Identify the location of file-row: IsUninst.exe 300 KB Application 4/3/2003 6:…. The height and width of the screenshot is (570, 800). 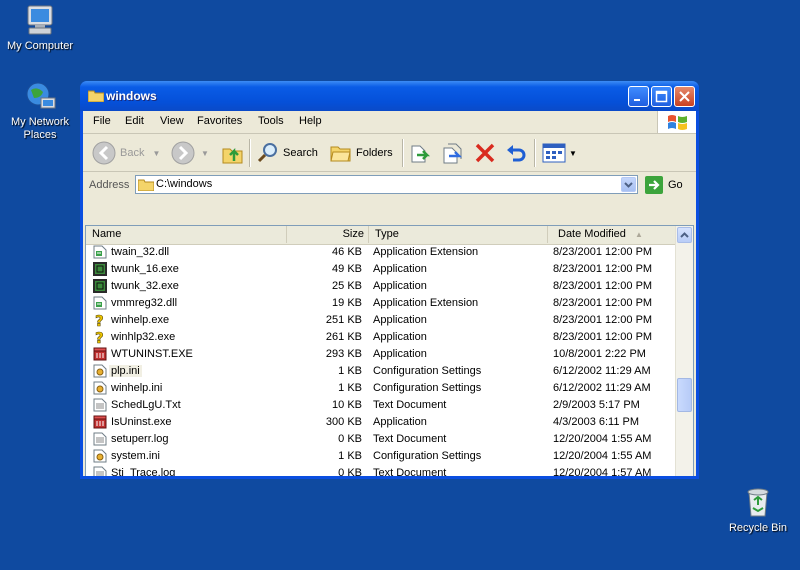
(382, 422).